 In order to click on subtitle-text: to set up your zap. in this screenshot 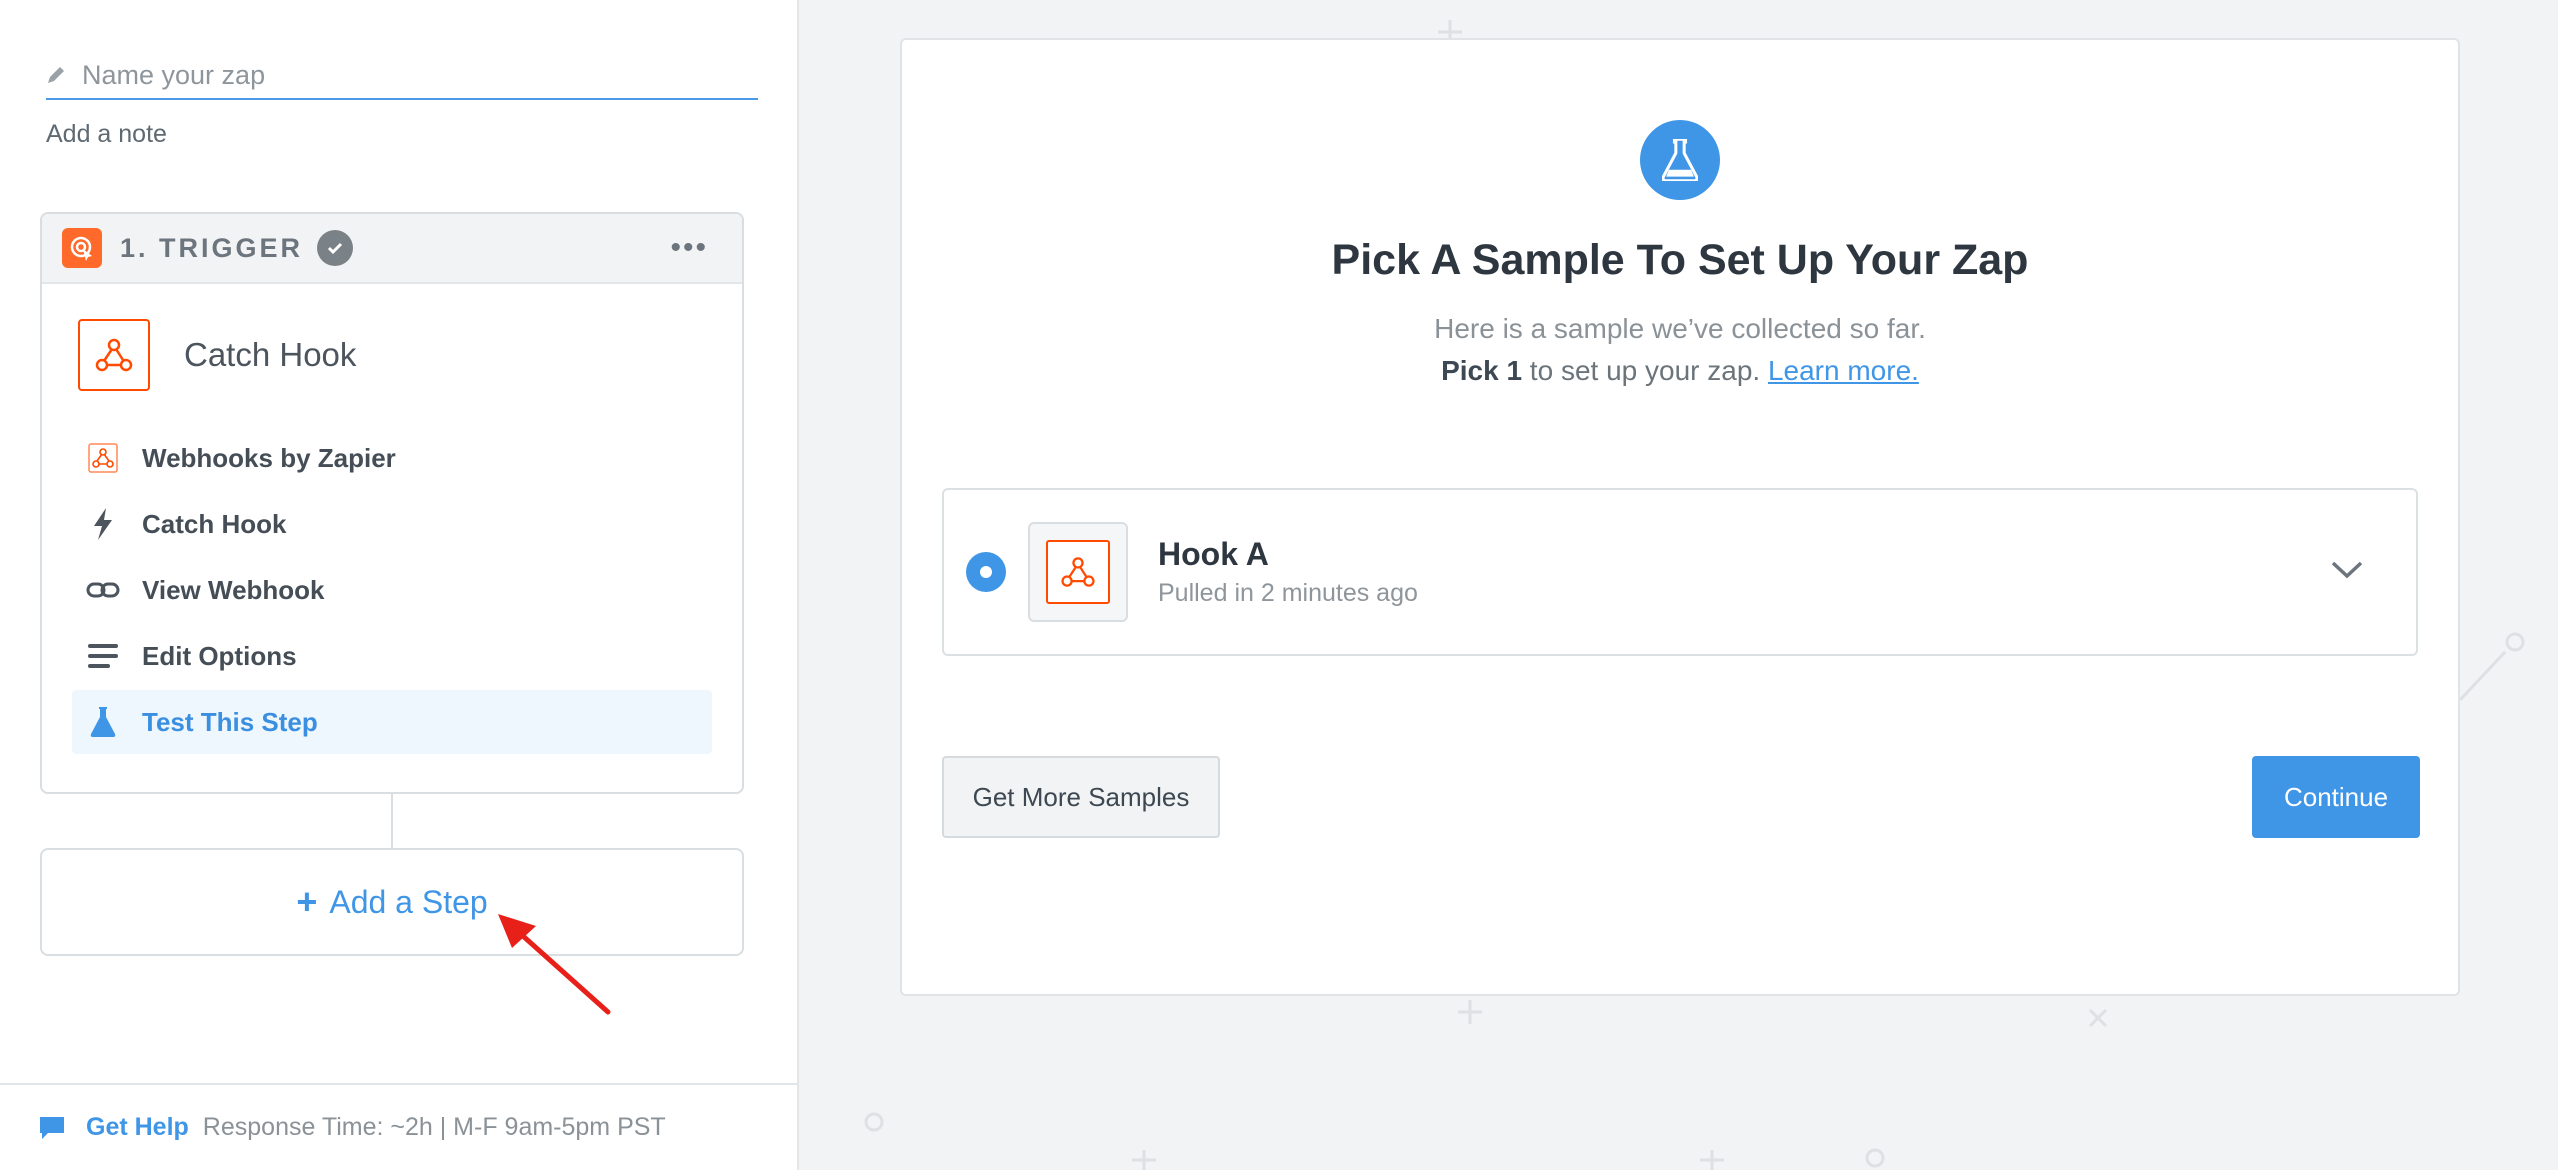, I will do `click(1645, 370)`.